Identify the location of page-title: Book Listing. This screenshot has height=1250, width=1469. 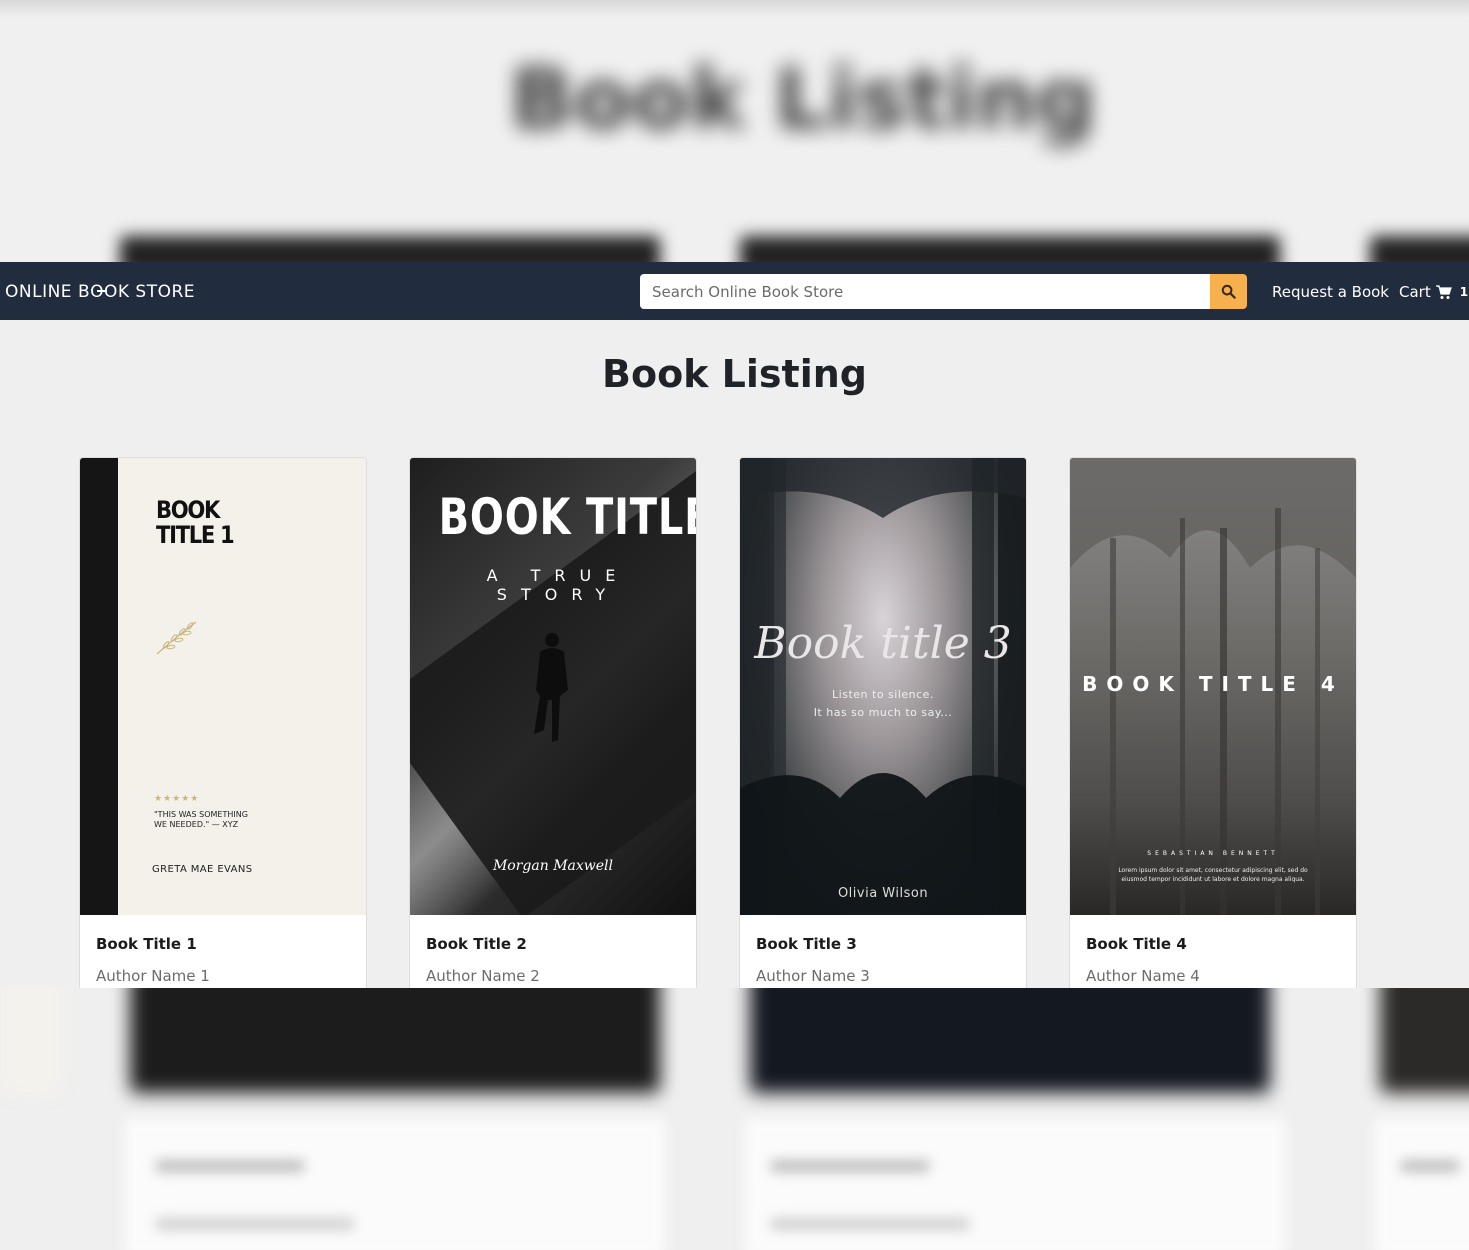
(734, 374).